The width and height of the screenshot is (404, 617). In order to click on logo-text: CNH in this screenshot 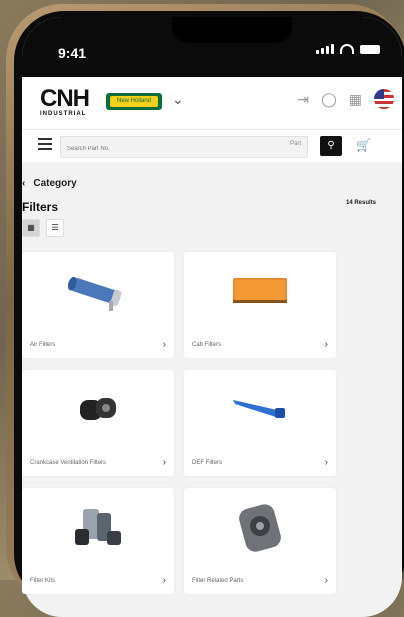, I will do `click(65, 98)`.